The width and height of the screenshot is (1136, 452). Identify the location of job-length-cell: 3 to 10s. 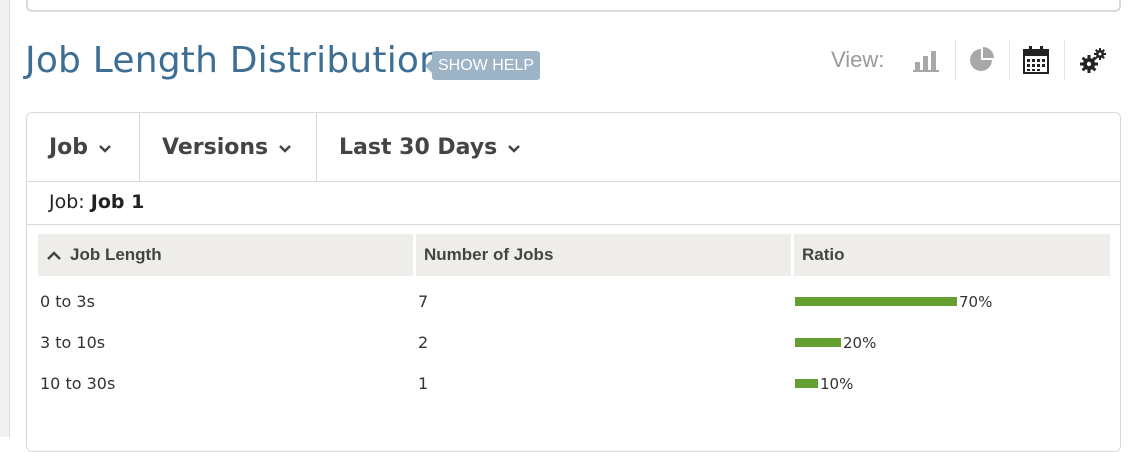
(73, 342).